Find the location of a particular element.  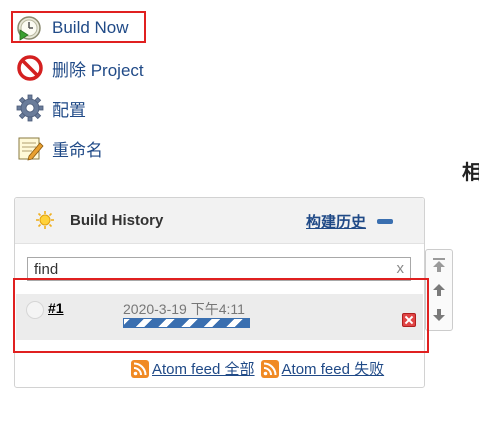

build-history-pager is located at coordinates (439, 290).